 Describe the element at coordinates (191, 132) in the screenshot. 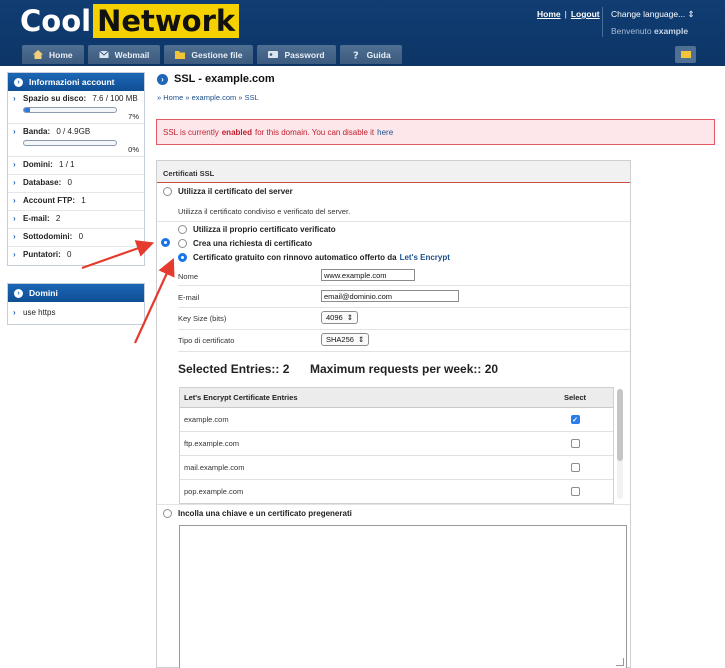

I see `alert-prefix: SSL is currently` at that location.